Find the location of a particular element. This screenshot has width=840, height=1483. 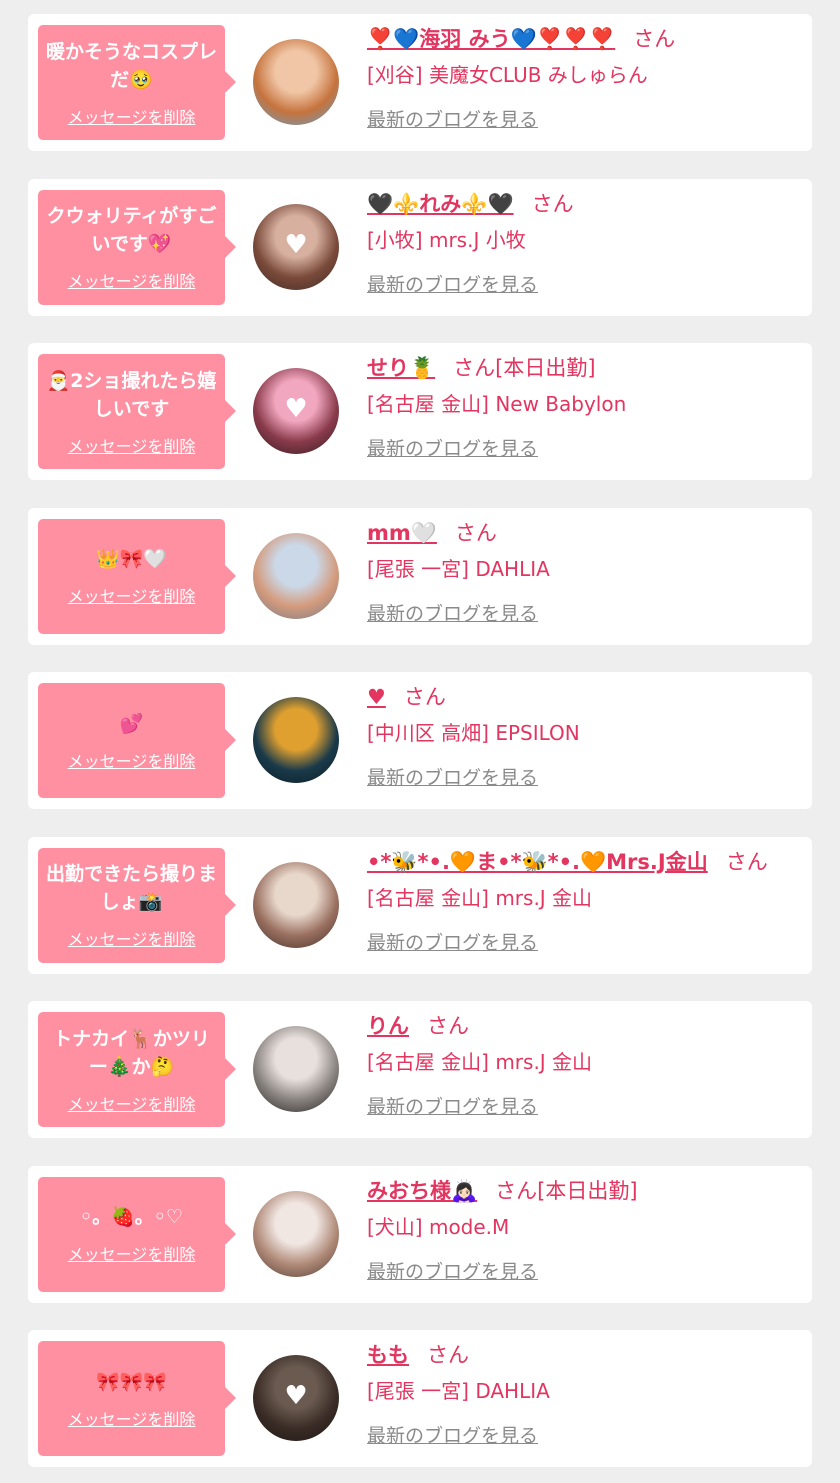

message-bubble: トナカイ🦌かツリー🎄か🤔 メッセージを削除 is located at coordinates (137, 1069).